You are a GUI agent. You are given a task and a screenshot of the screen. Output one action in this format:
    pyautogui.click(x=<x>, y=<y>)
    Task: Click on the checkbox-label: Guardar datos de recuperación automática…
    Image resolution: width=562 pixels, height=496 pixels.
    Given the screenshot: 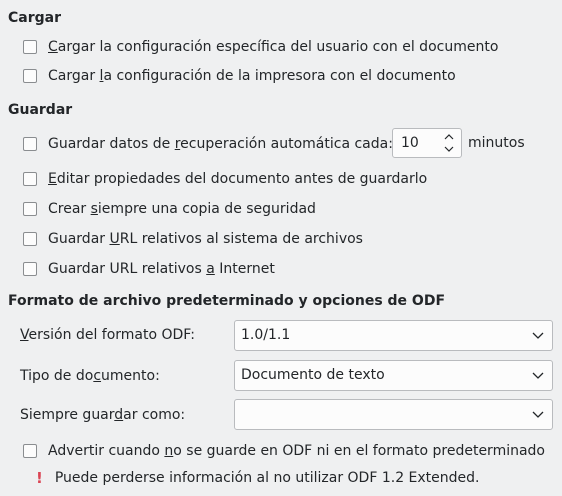 What is the action you would take?
    pyautogui.click(x=220, y=144)
    